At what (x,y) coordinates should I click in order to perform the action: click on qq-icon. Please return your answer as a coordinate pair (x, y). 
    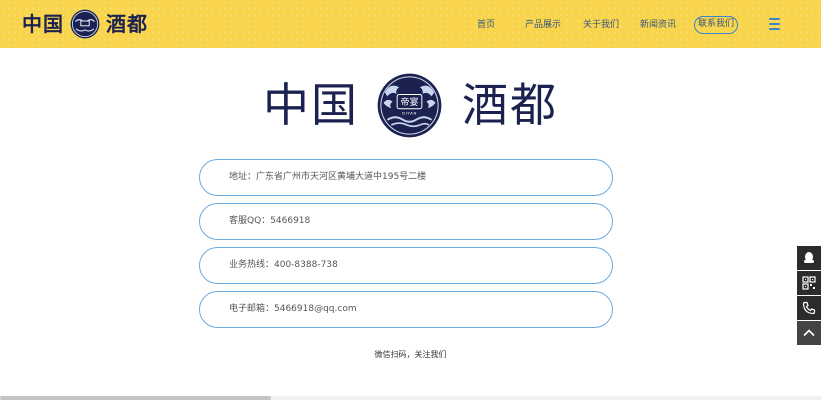
    Looking at the image, I should click on (809, 257).